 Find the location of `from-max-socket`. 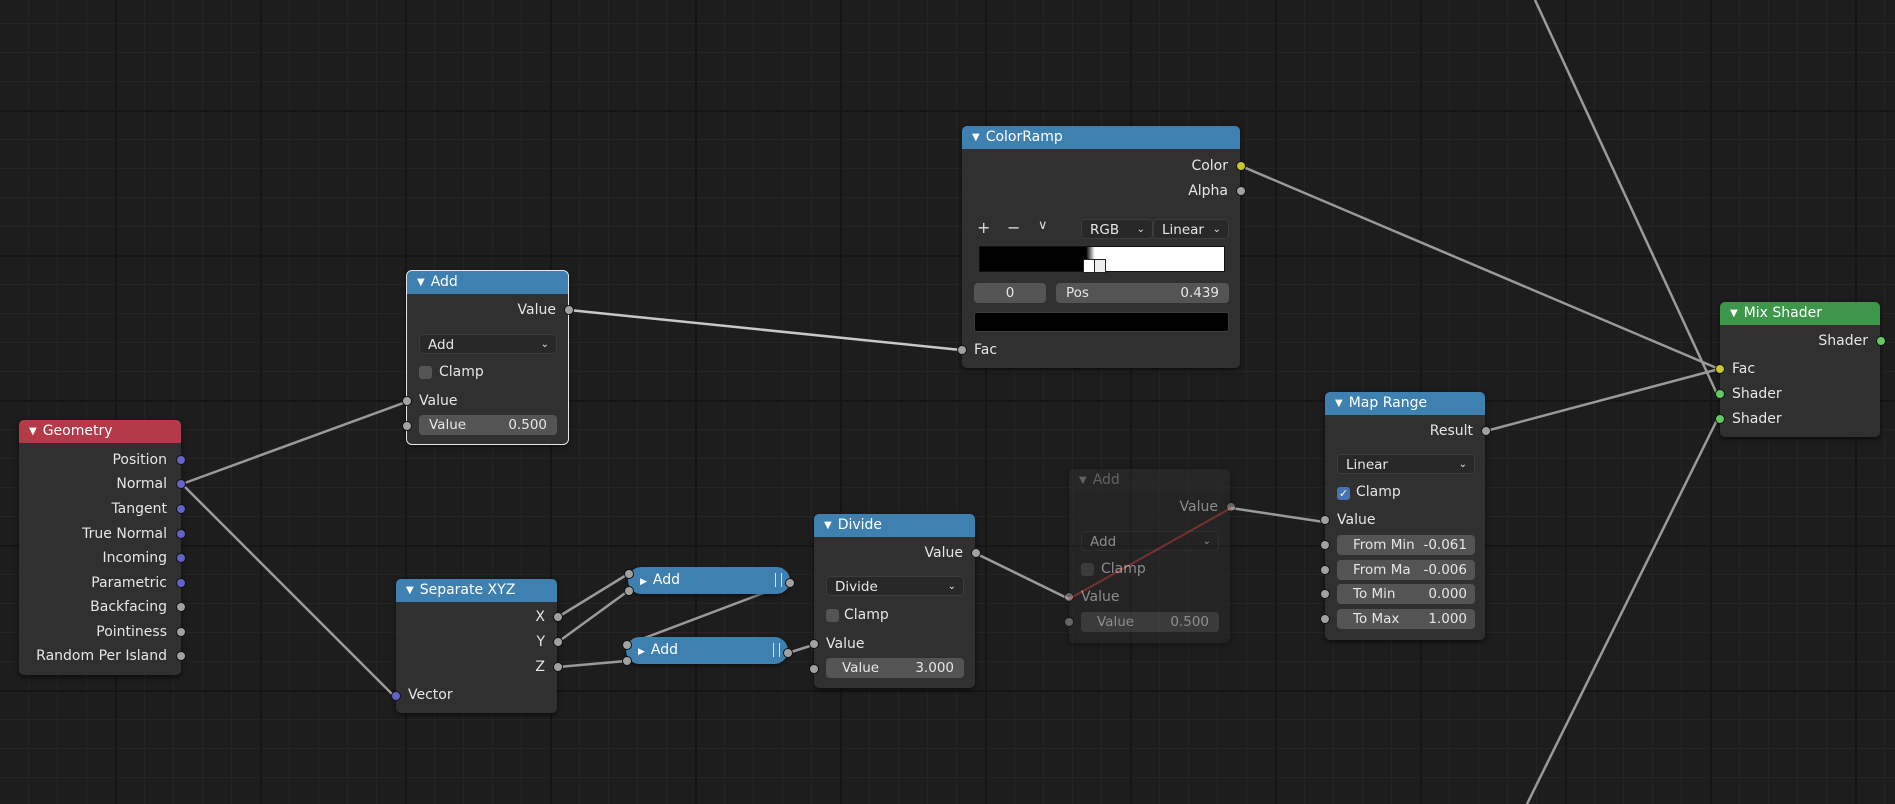

from-max-socket is located at coordinates (1325, 570).